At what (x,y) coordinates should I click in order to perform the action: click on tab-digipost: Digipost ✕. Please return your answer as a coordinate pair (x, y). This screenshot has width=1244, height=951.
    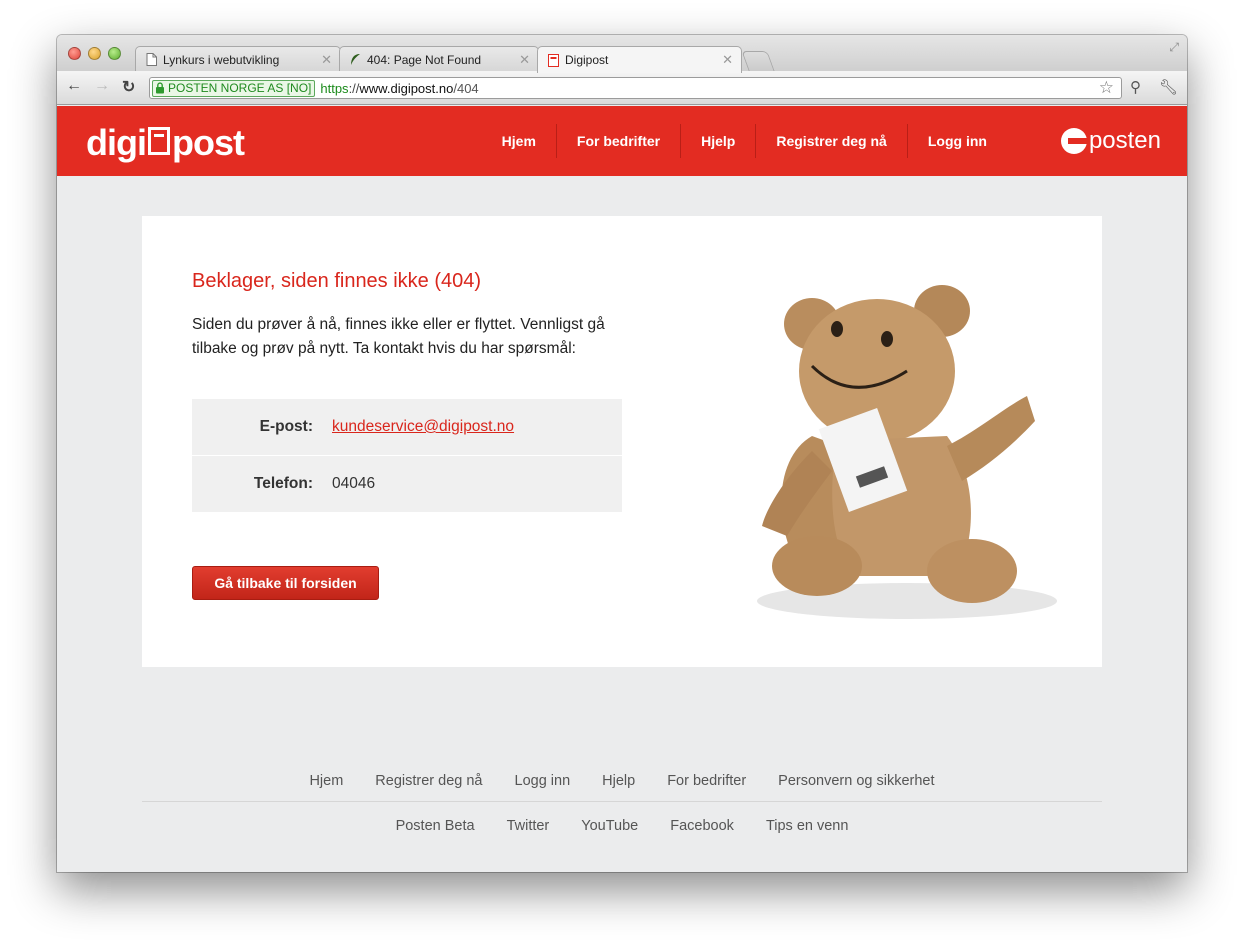
    Looking at the image, I should click on (639, 59).